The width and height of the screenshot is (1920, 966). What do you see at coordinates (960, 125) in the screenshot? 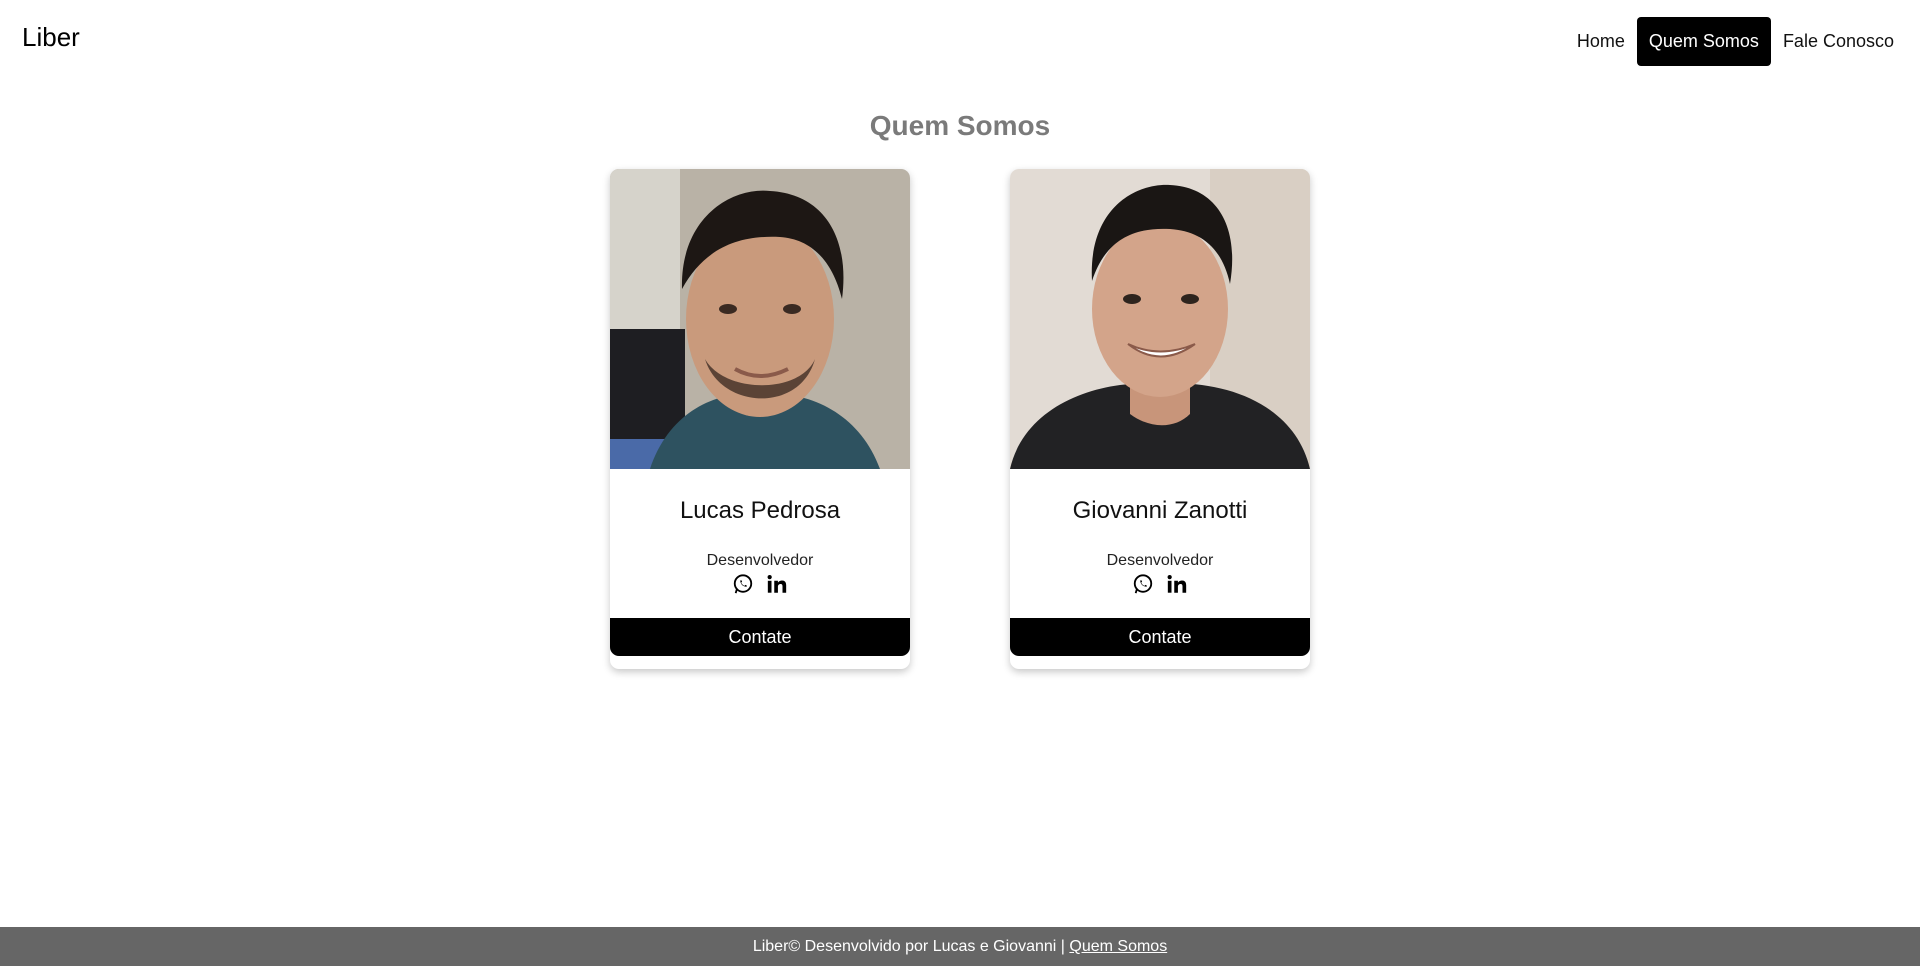
I see `page-title: Quem Somos` at bounding box center [960, 125].